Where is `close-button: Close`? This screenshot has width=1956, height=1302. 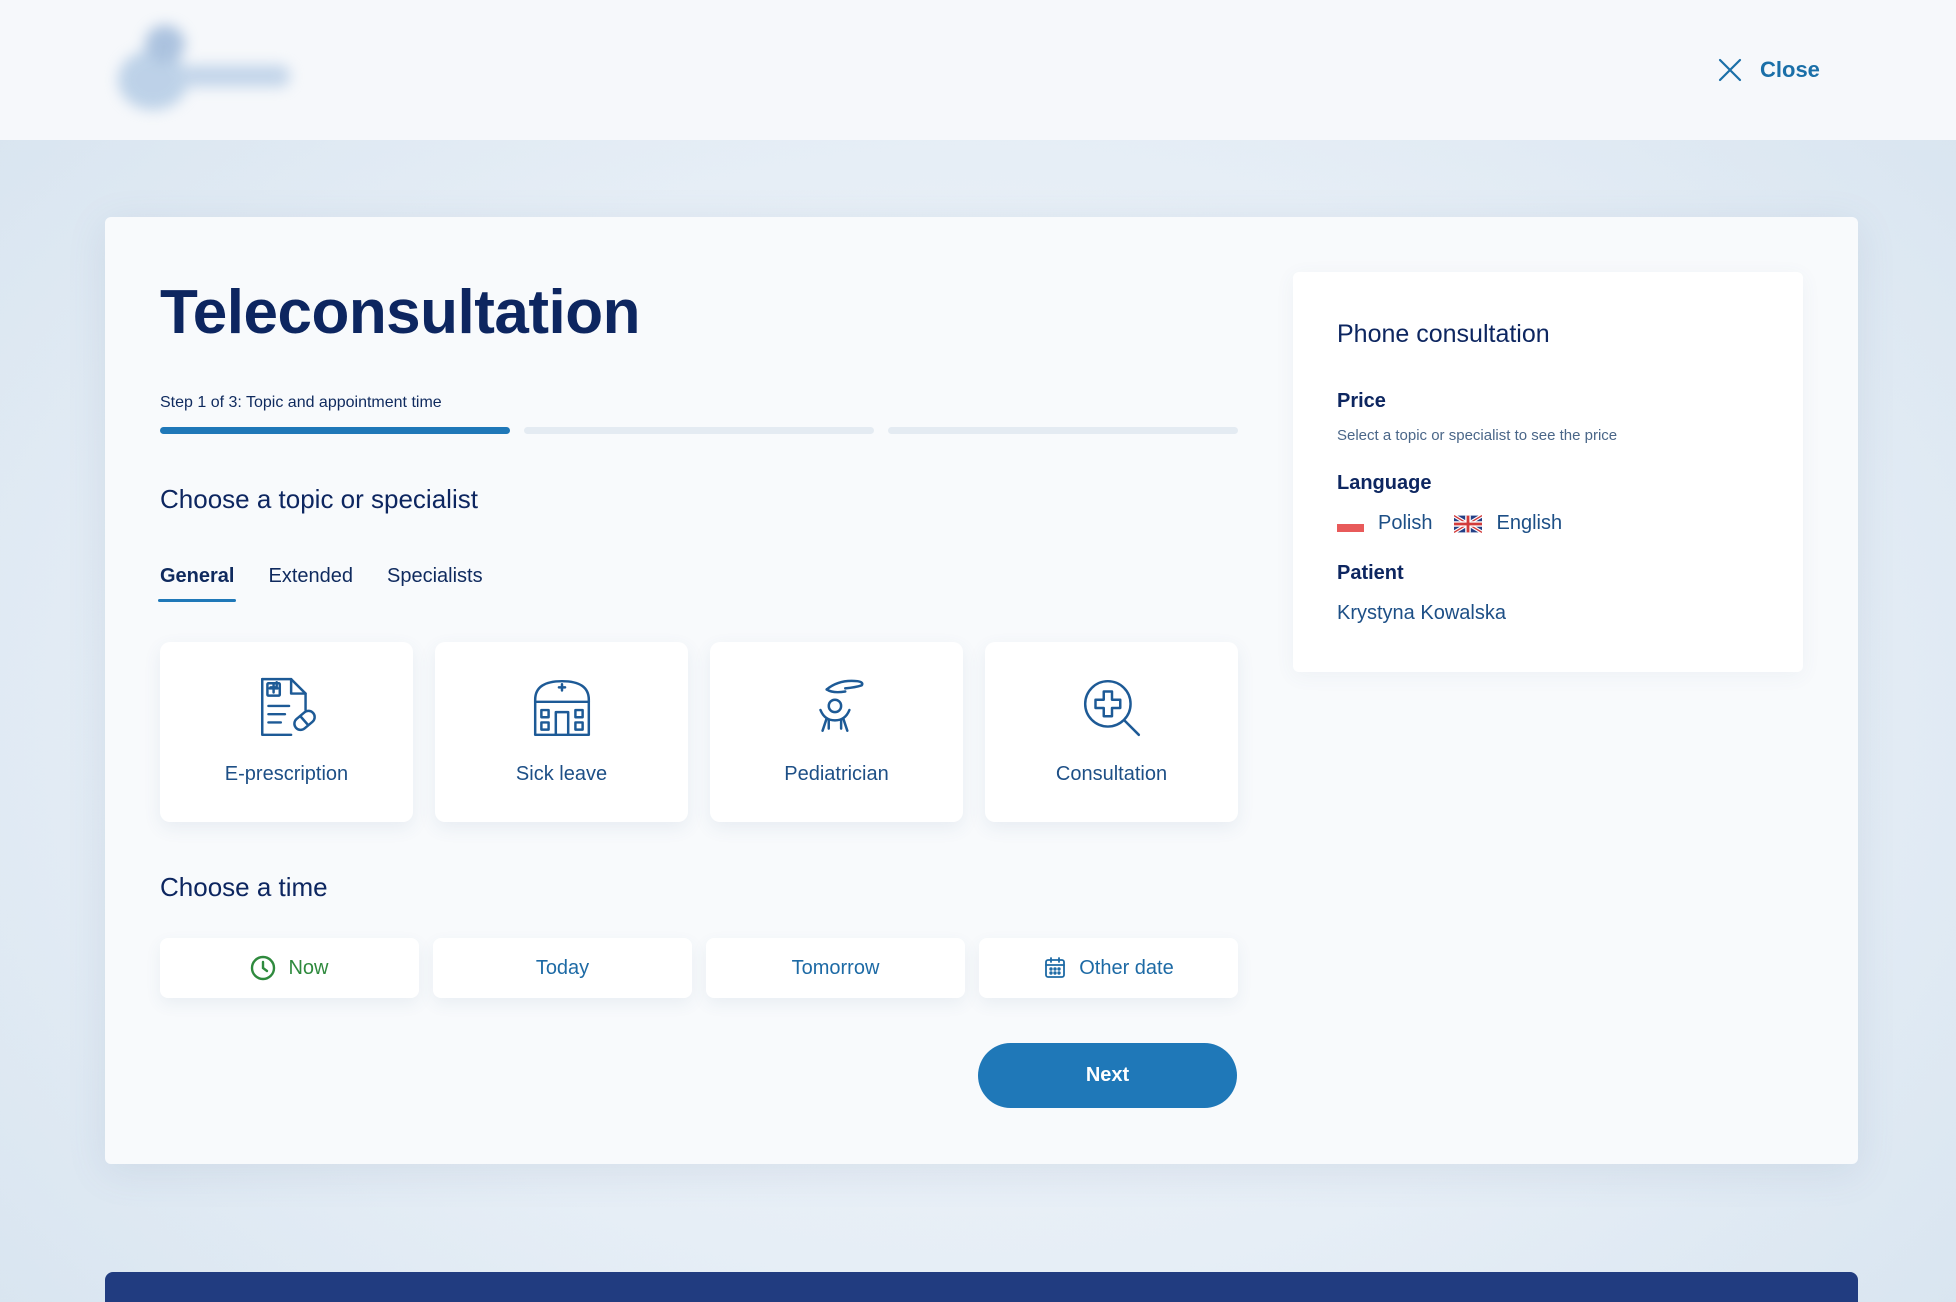
close-button: Close is located at coordinates (1769, 70).